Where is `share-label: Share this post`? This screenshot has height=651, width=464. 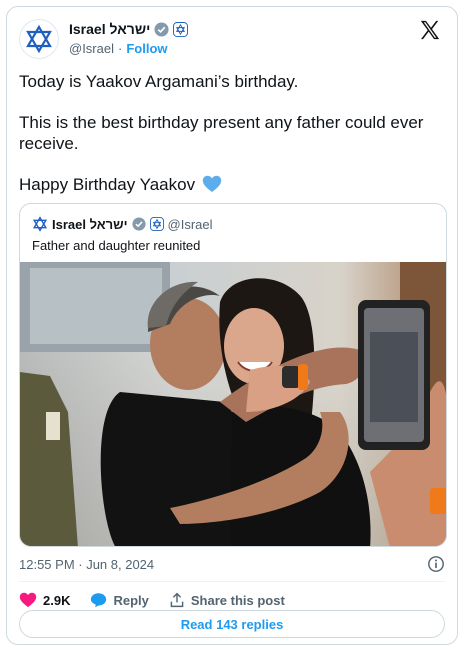 share-label: Share this post is located at coordinates (237, 600).